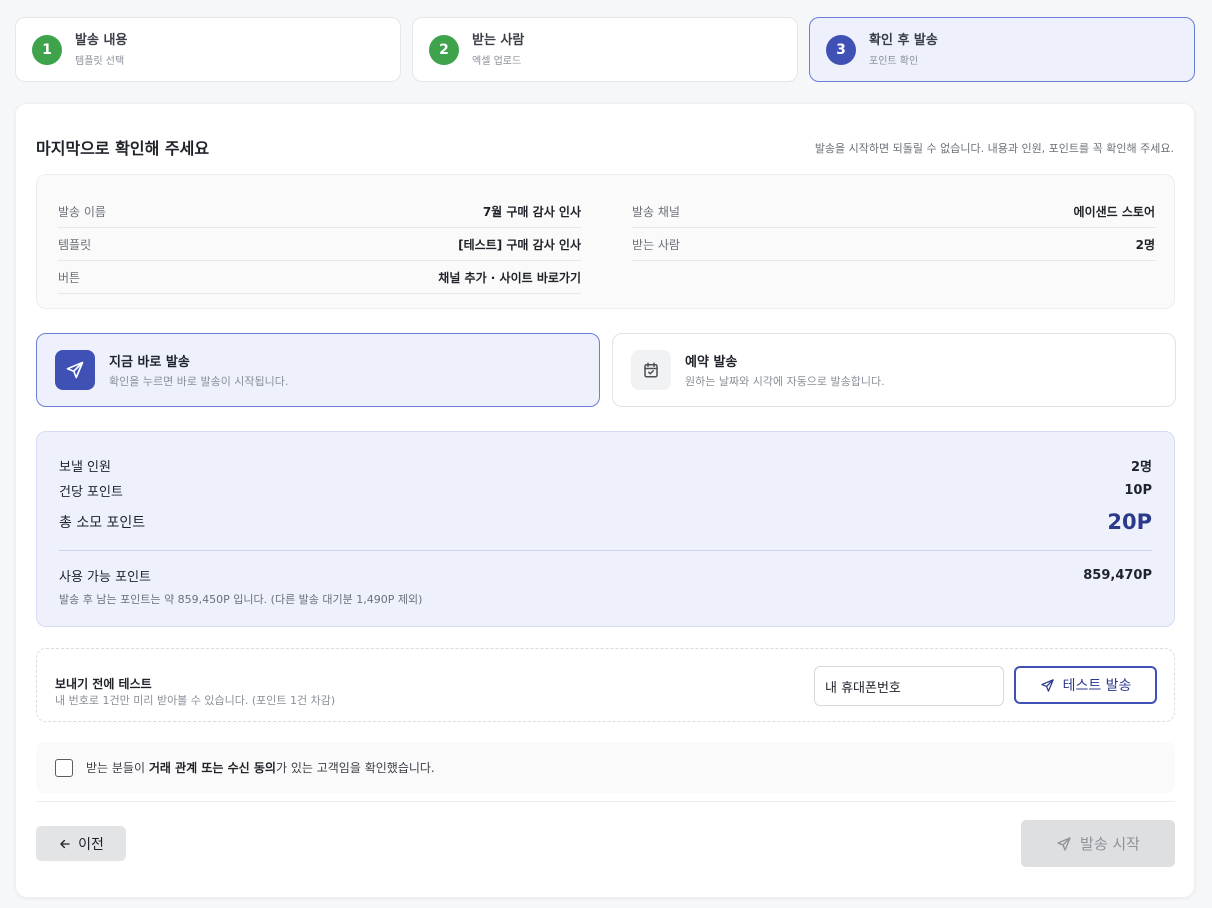  Describe the element at coordinates (605, 767) in the screenshot. I see `consent-row: 받는 분들이 거래 관계 또는 수신 동의가 있는 고객임을 확인했습니다.` at that location.